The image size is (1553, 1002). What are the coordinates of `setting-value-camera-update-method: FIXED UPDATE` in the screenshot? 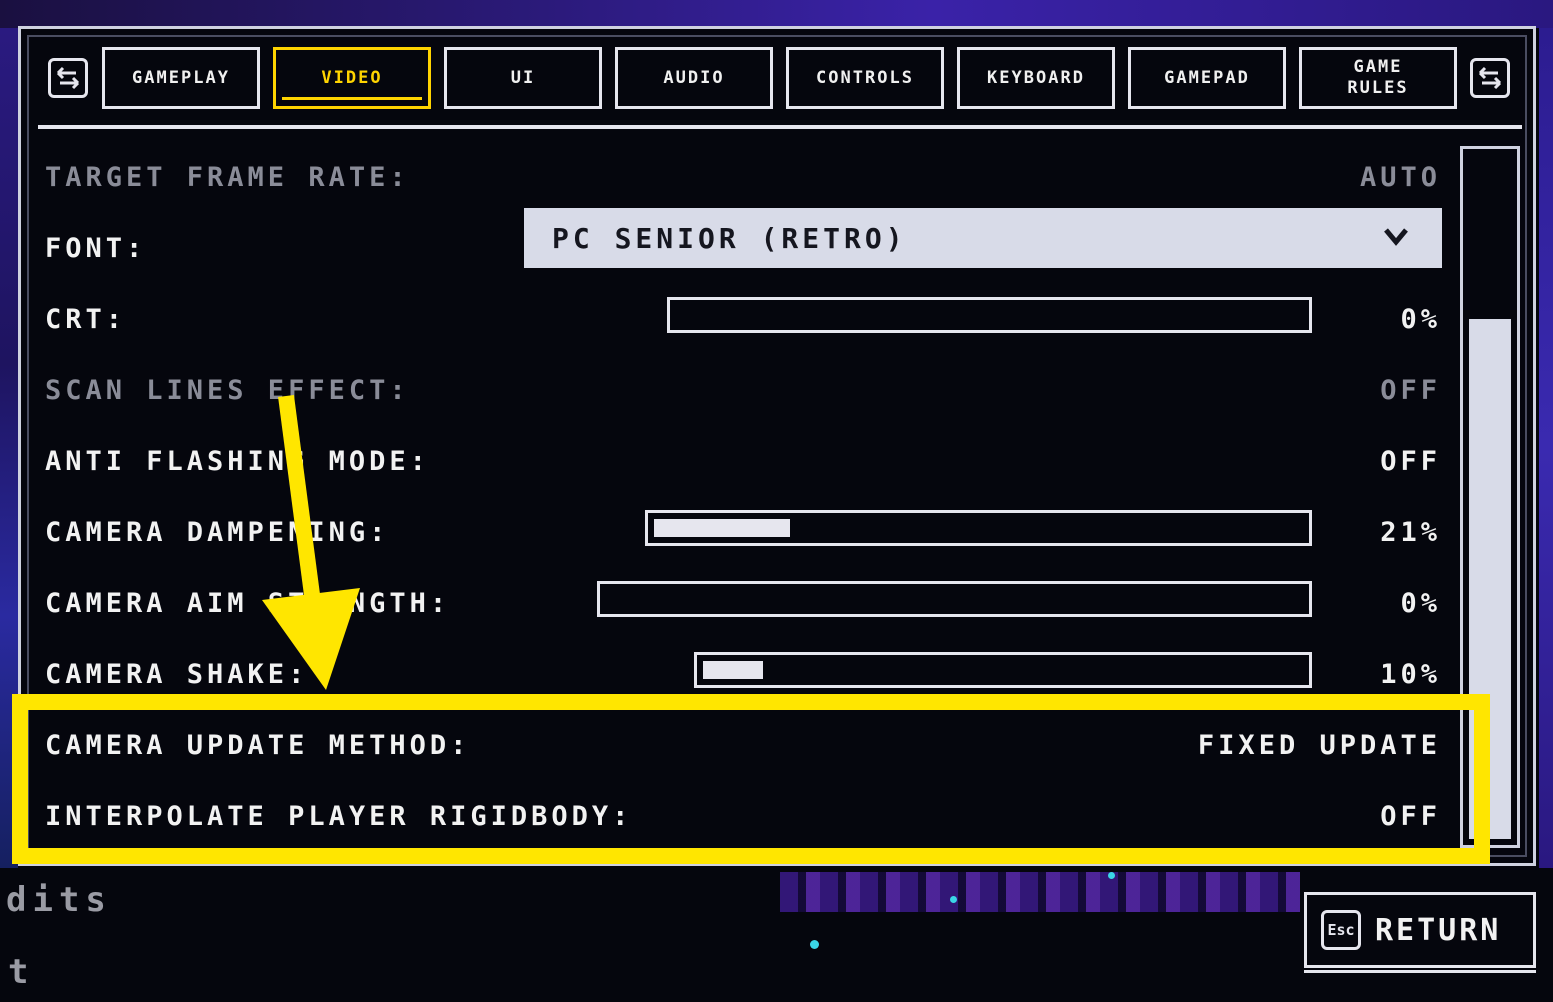 It's located at (1319, 745).